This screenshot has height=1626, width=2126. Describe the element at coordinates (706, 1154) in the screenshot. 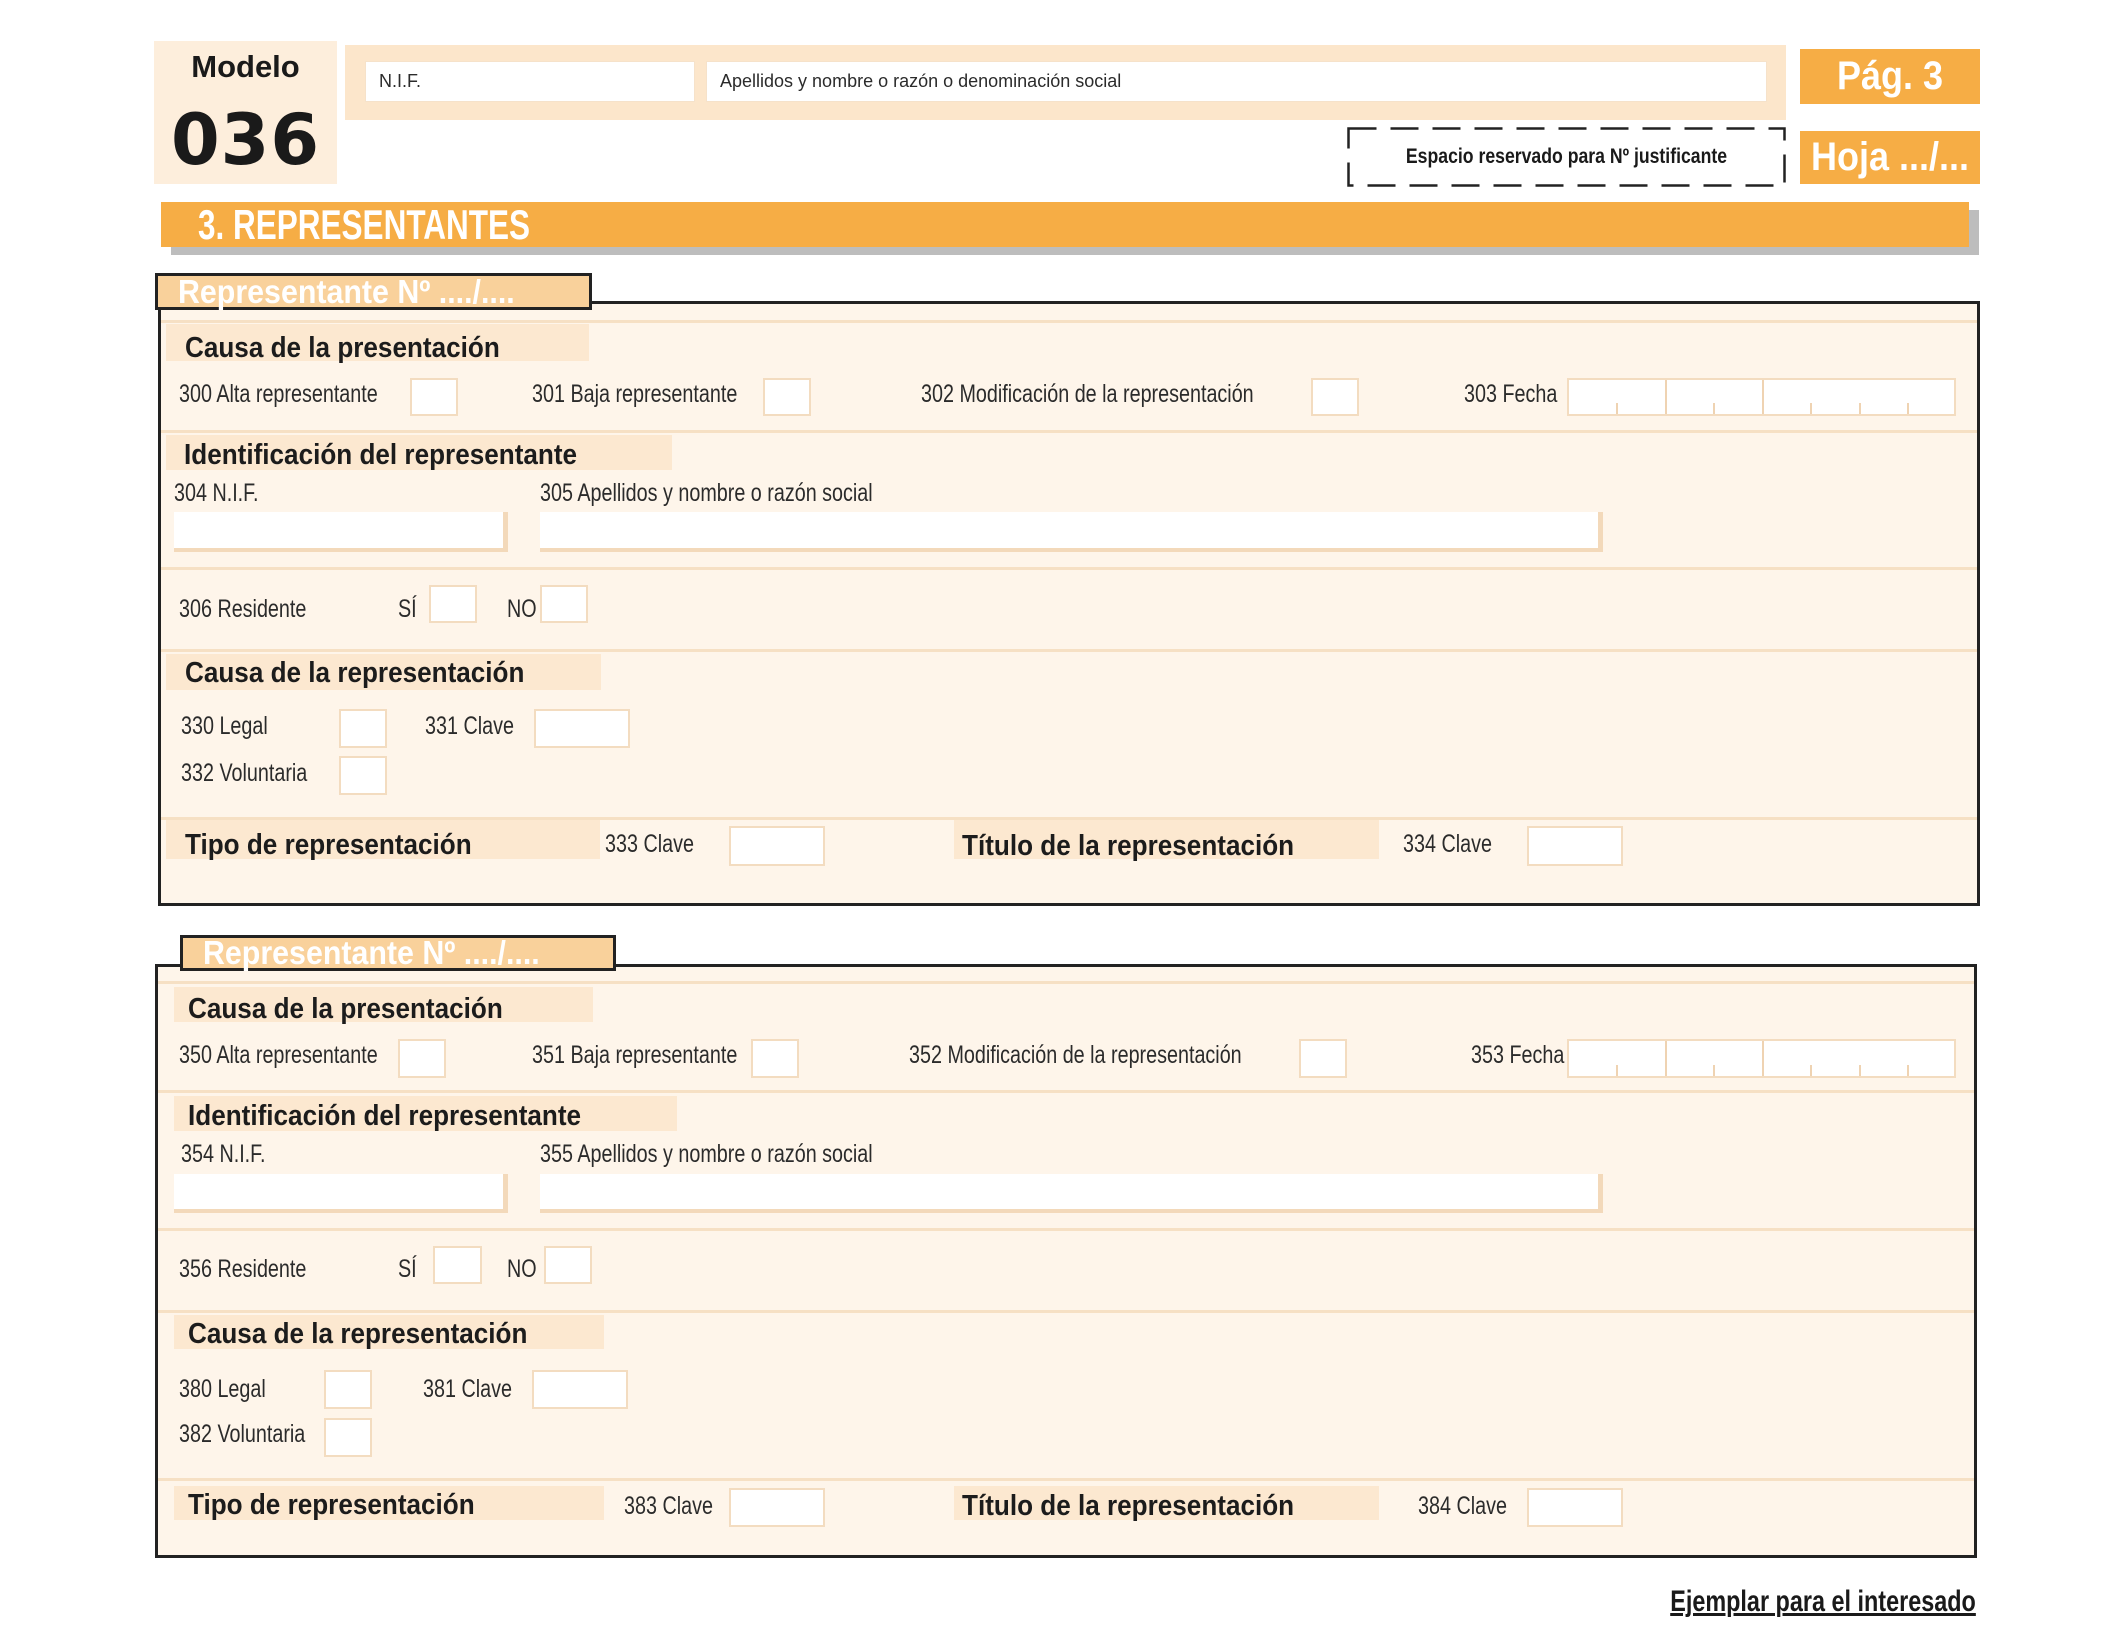

I see `rep2-nombre-label: 355 Apellidos y nombre o razón social` at that location.